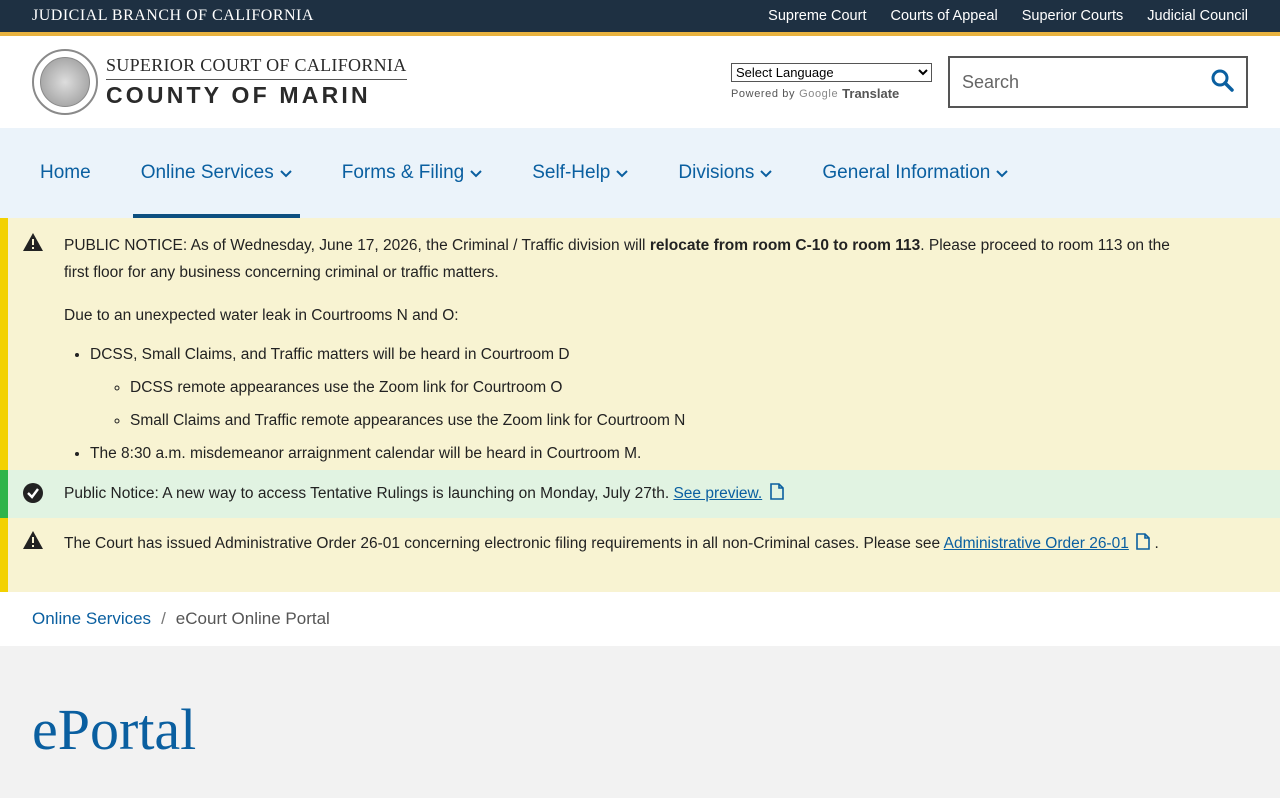 The image size is (1280, 800). I want to click on google-logo: Google, so click(818, 94).